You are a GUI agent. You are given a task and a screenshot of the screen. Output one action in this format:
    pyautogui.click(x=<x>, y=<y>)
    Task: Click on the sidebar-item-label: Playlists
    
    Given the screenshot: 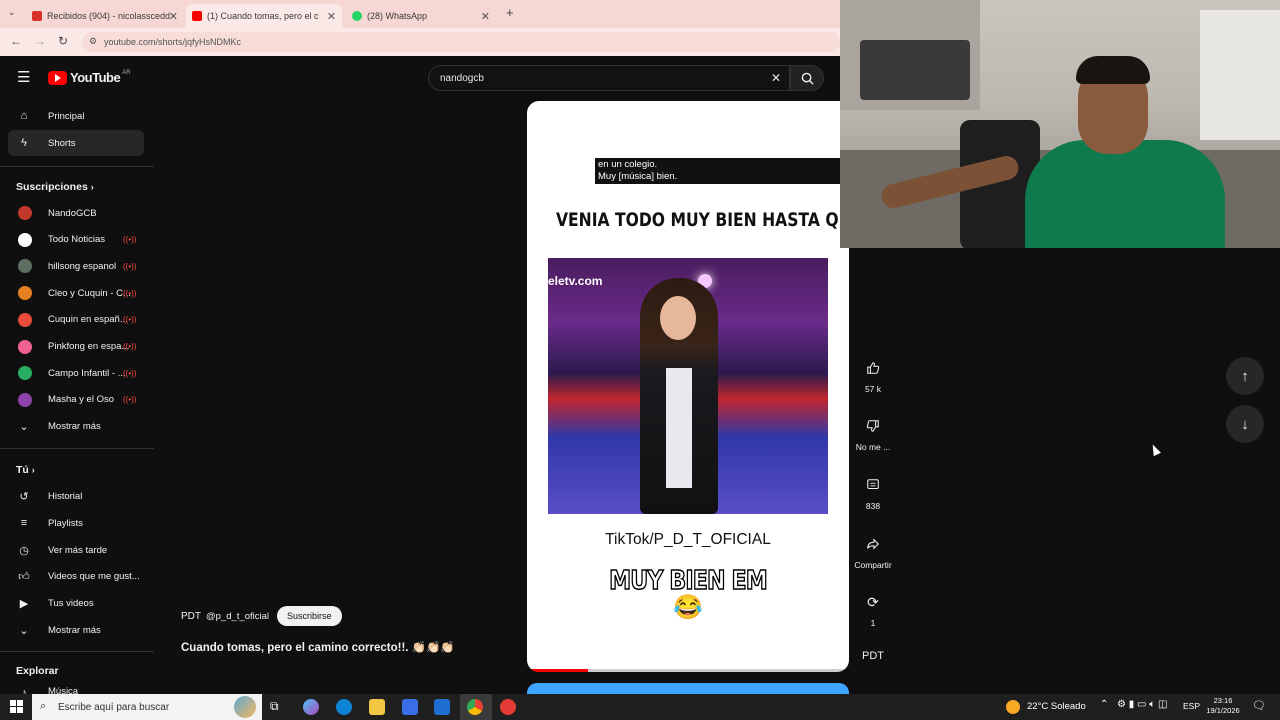 What is the action you would take?
    pyautogui.click(x=65, y=523)
    